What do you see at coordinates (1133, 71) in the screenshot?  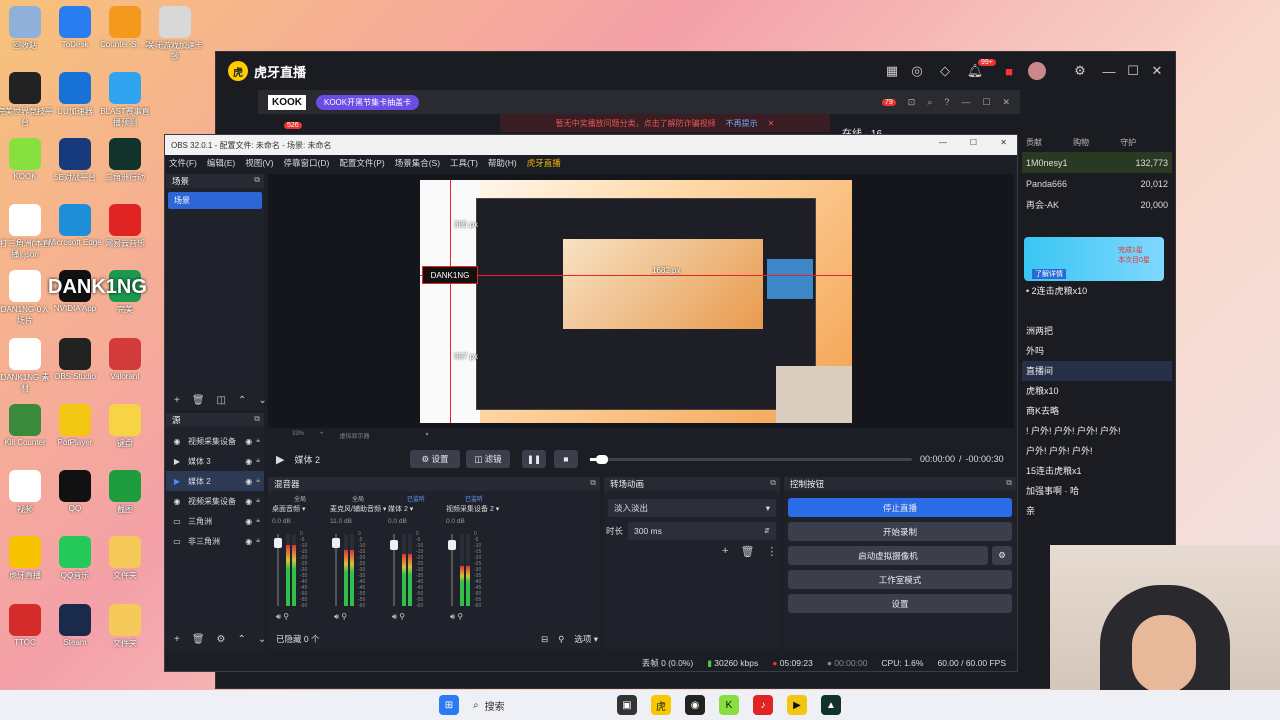 I see `maximize-icon: ☐` at bounding box center [1133, 71].